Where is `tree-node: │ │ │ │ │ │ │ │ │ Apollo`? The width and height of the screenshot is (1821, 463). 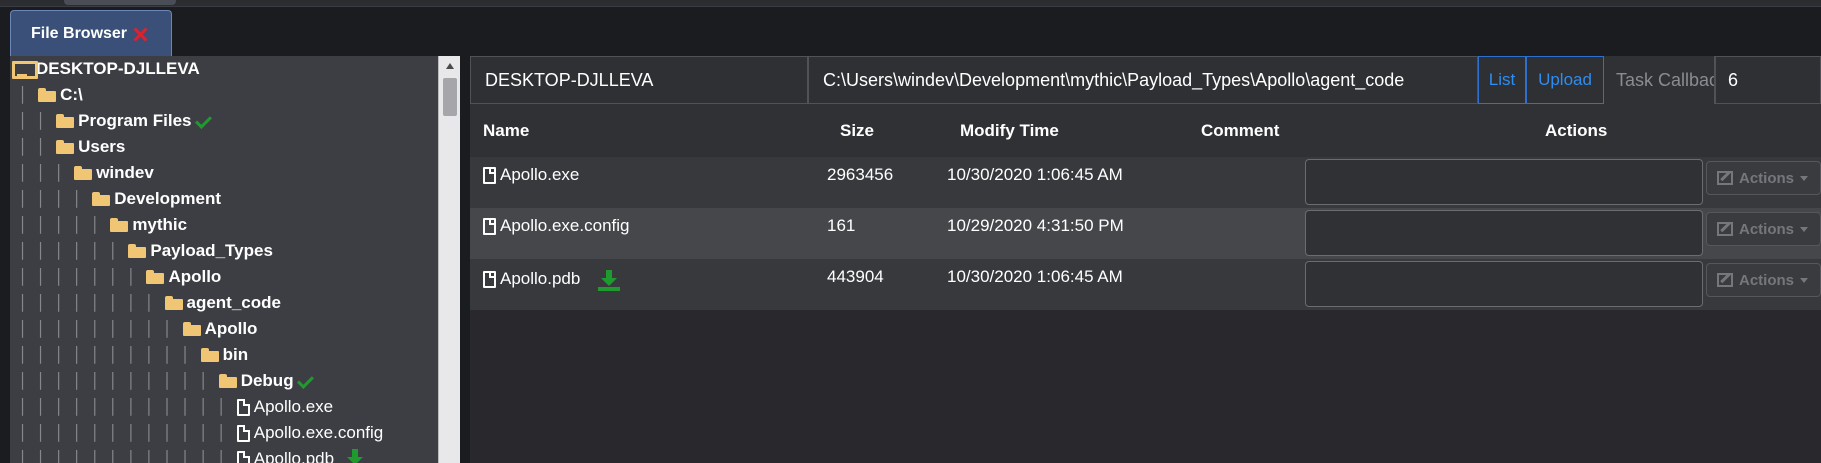 tree-node: │ │ │ │ │ │ │ │ │ Apollo is located at coordinates (137, 329).